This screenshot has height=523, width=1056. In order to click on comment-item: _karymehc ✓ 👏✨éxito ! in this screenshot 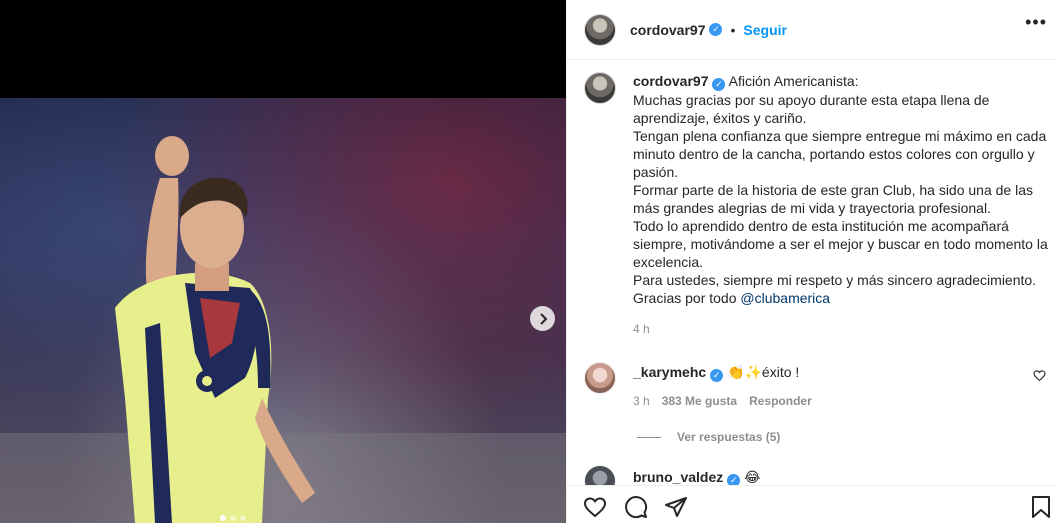, I will do `click(819, 378)`.